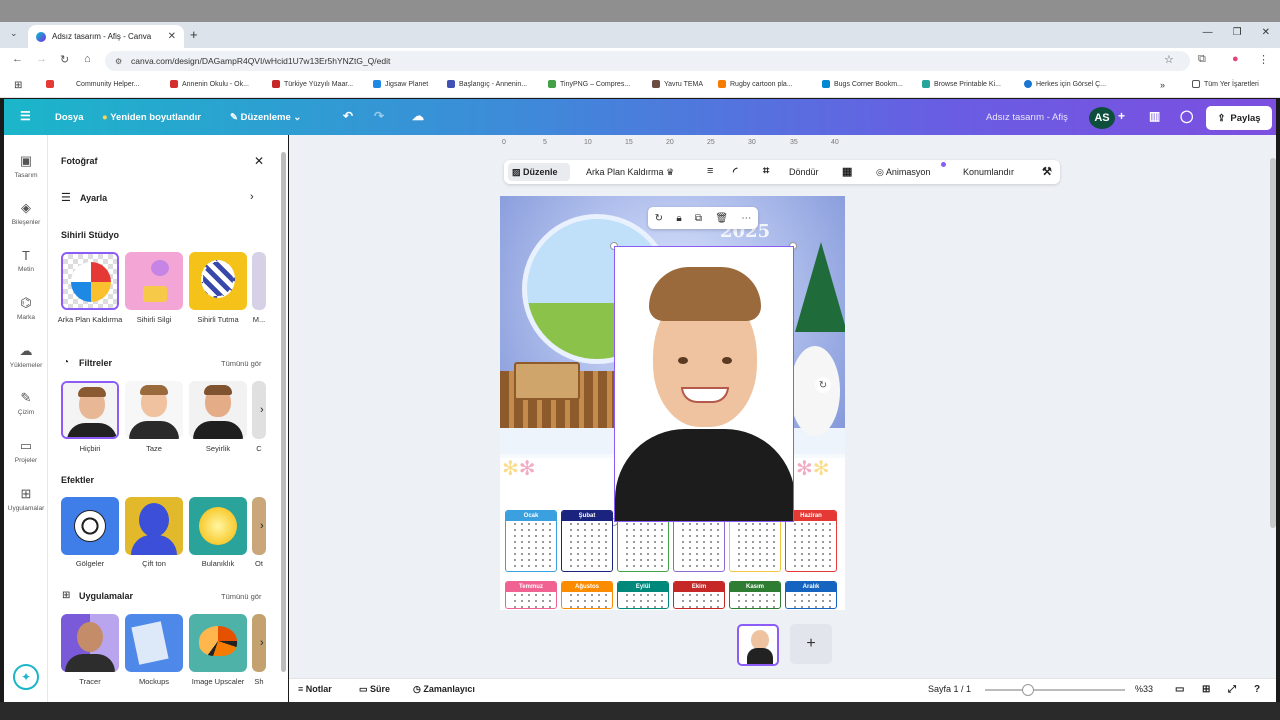  Describe the element at coordinates (26, 308) in the screenshot. I see `rail-brand: ⌬ Marka` at that location.